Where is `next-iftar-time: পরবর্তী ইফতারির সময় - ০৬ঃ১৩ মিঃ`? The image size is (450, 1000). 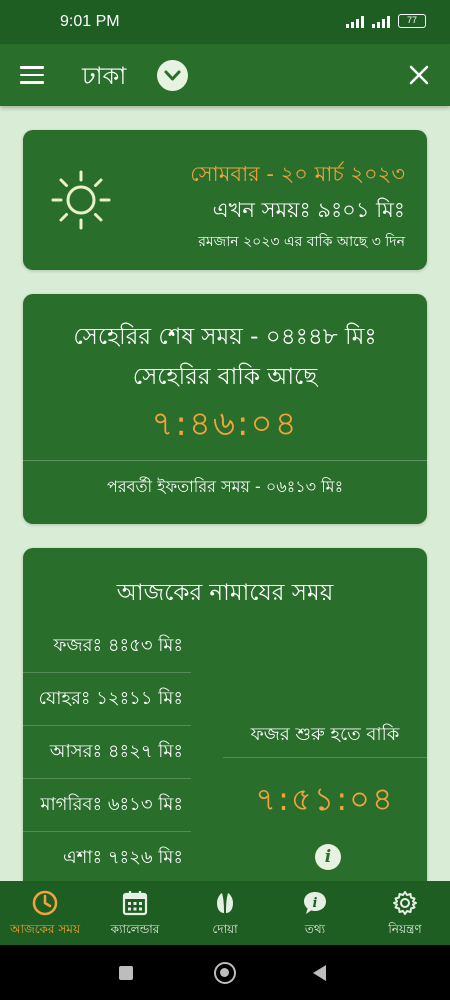
next-iftar-time: পরবর্তী ইফতারির সময় - ০৬ঃ১৩ মিঃ is located at coordinates (225, 486).